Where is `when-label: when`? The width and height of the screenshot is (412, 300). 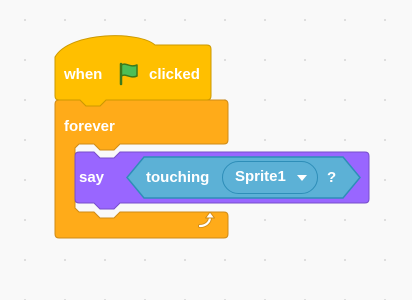
when-label: when is located at coordinates (83, 74).